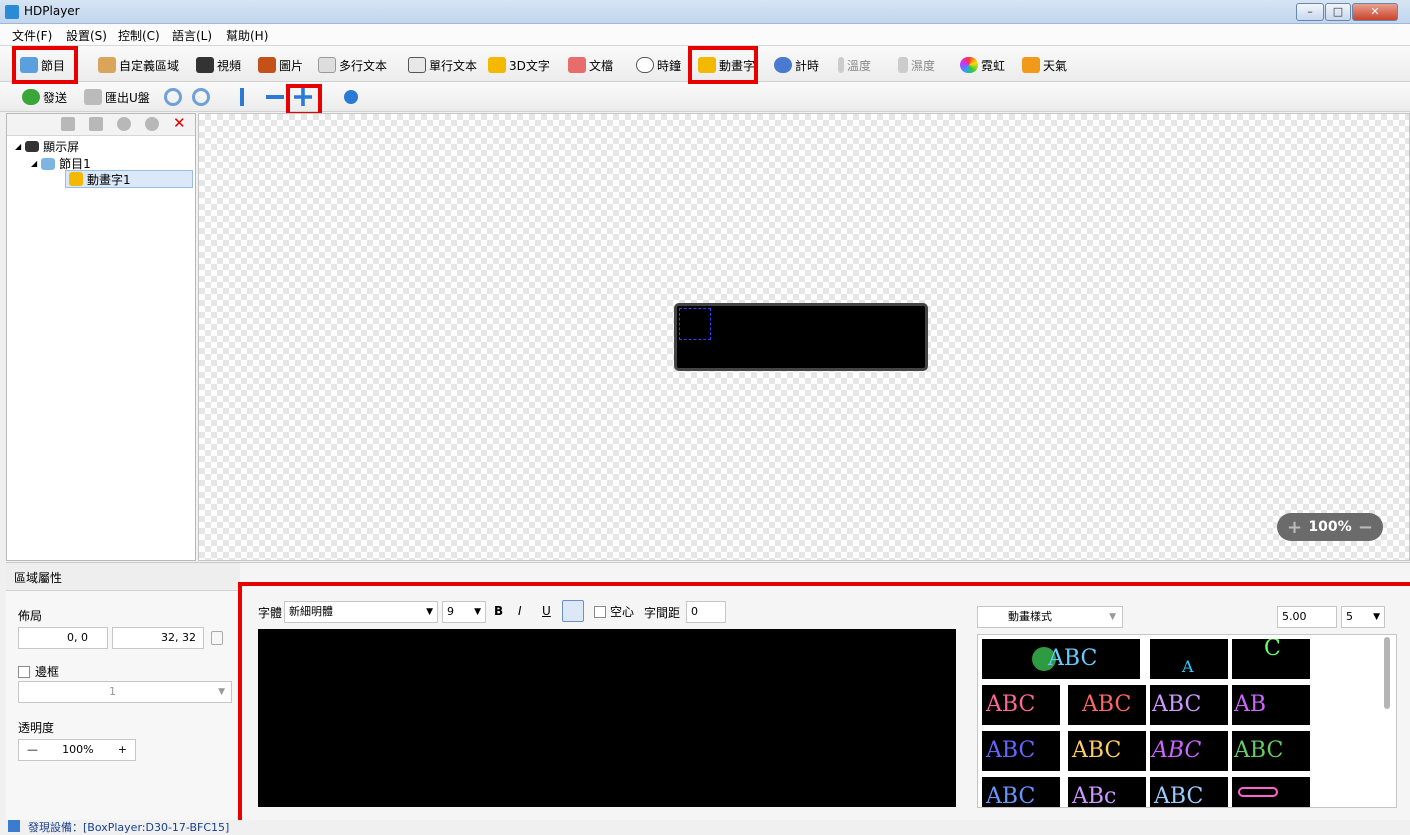 The image size is (1410, 835). What do you see at coordinates (124, 124) in the screenshot?
I see `move-up-icon` at bounding box center [124, 124].